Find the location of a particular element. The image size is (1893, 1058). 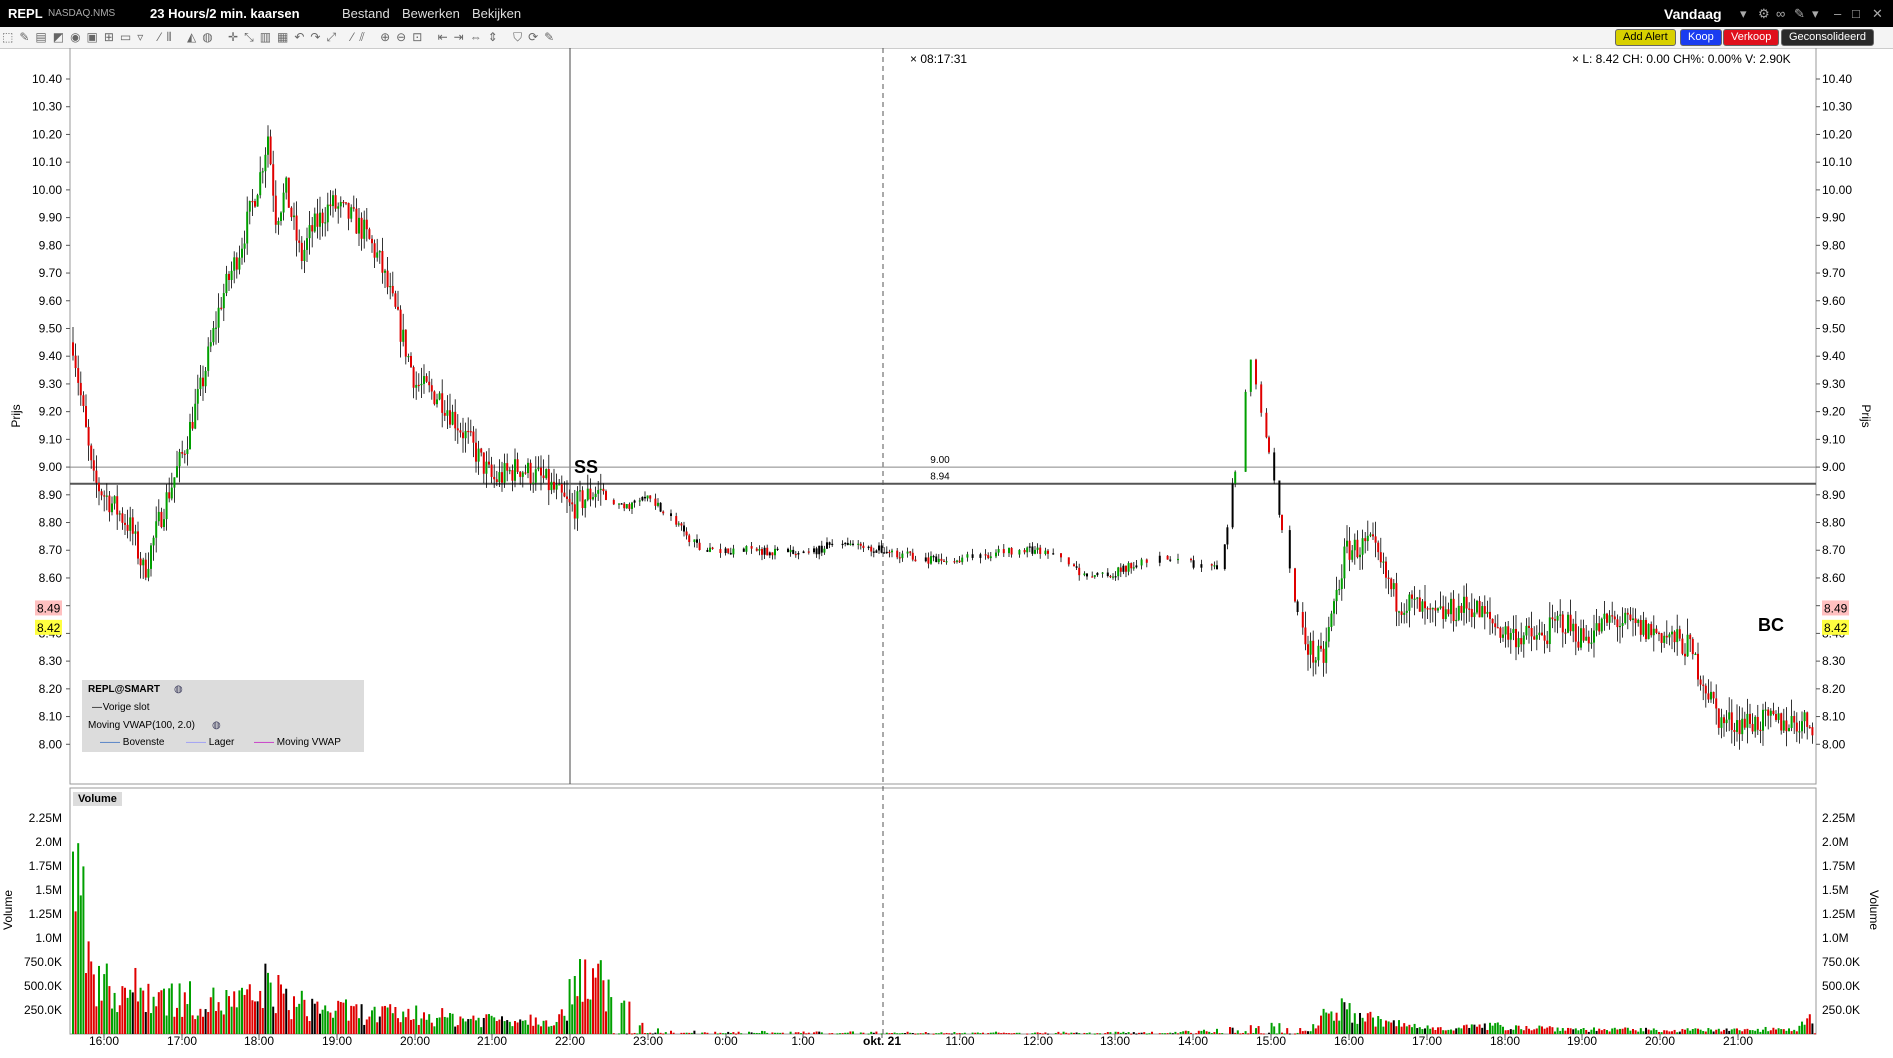

symbol-label: REPL is located at coordinates (25, 13).